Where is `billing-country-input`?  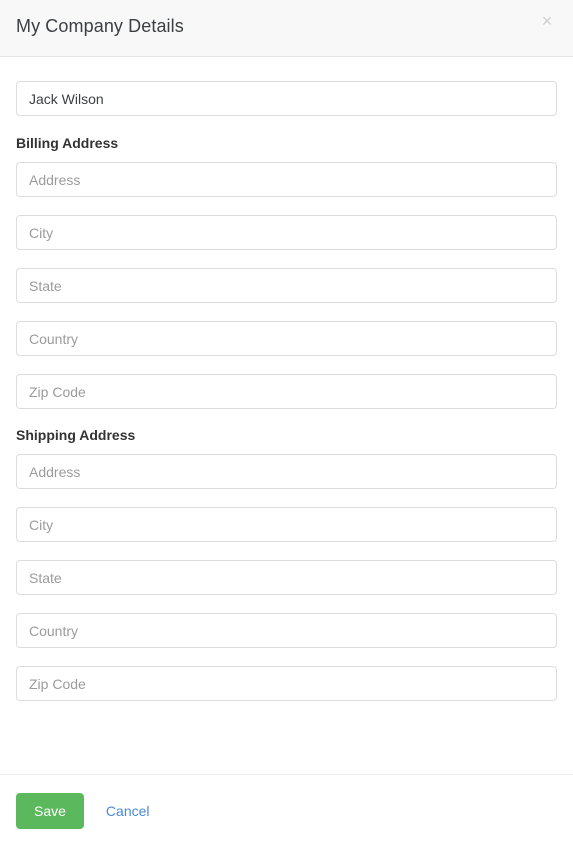
billing-country-input is located at coordinates (286, 338).